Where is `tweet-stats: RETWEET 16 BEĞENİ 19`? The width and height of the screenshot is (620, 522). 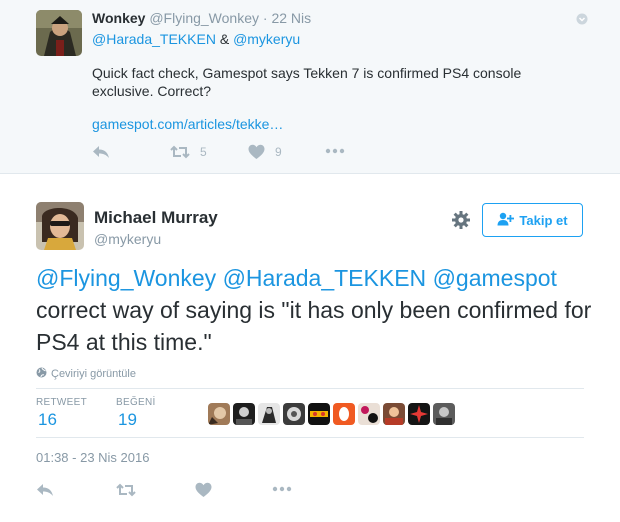 tweet-stats: RETWEET 16 BEĞENİ 19 is located at coordinates (310, 413).